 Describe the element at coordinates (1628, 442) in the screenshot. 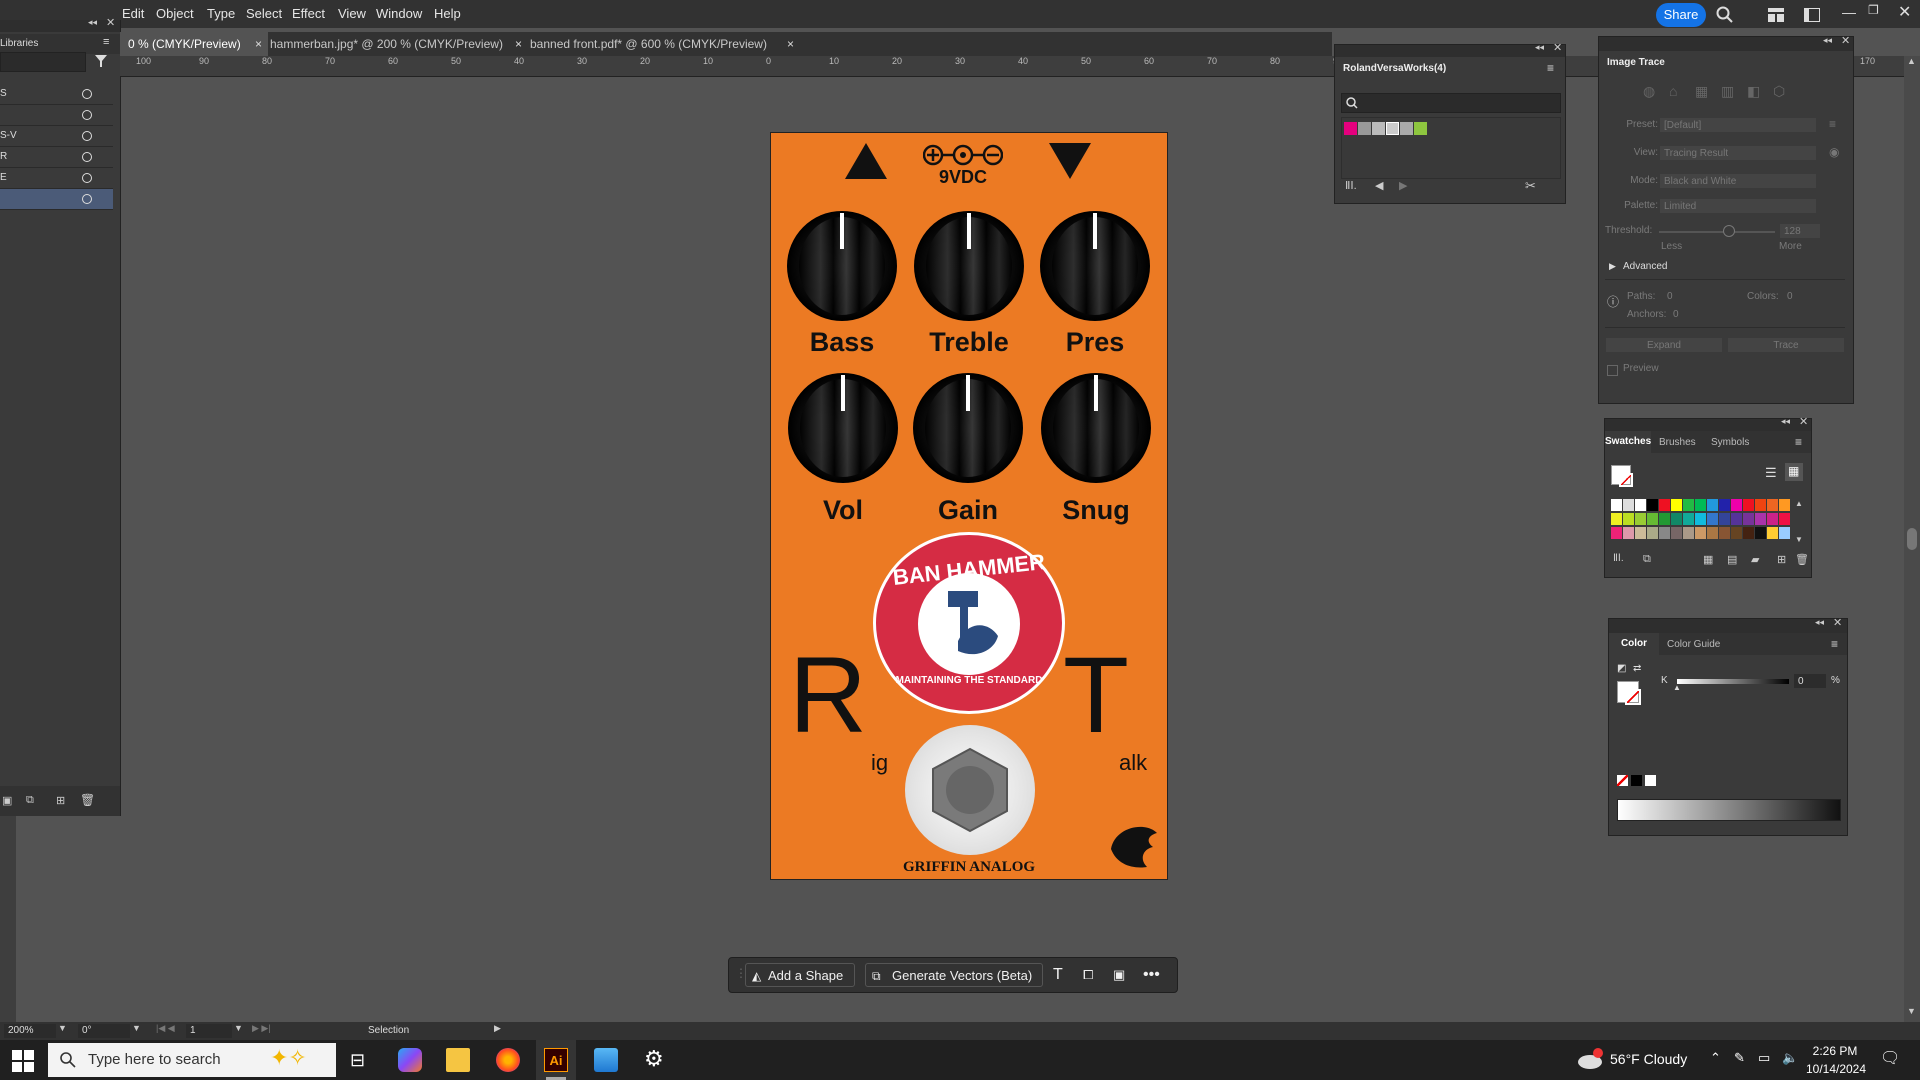

I see `tab-swatches: Swatches` at that location.